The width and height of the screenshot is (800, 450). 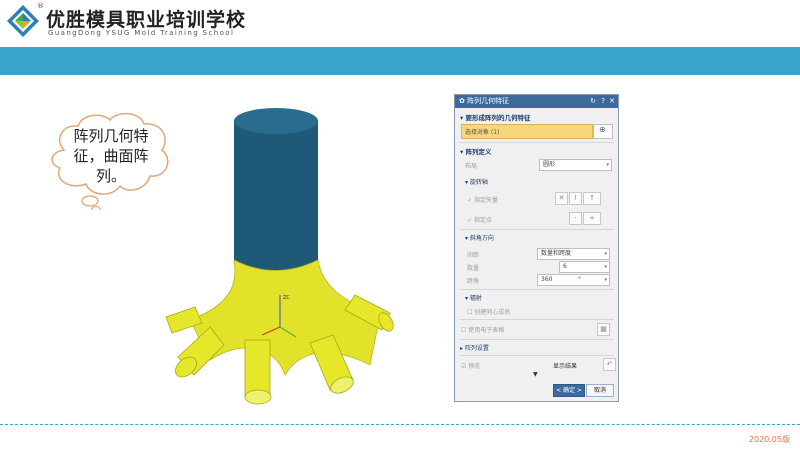 I want to click on span-angle-input: 360 ° ▾, so click(x=573, y=280).